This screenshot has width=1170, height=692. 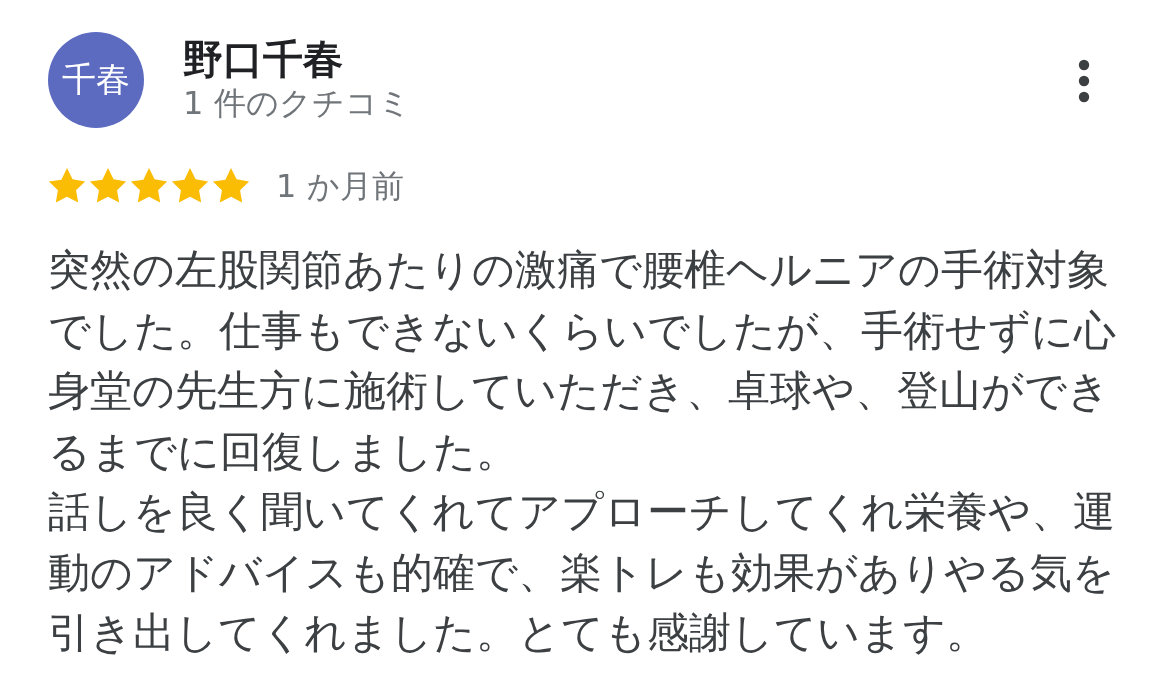 I want to click on review-time: 1 か月前, so click(x=340, y=186).